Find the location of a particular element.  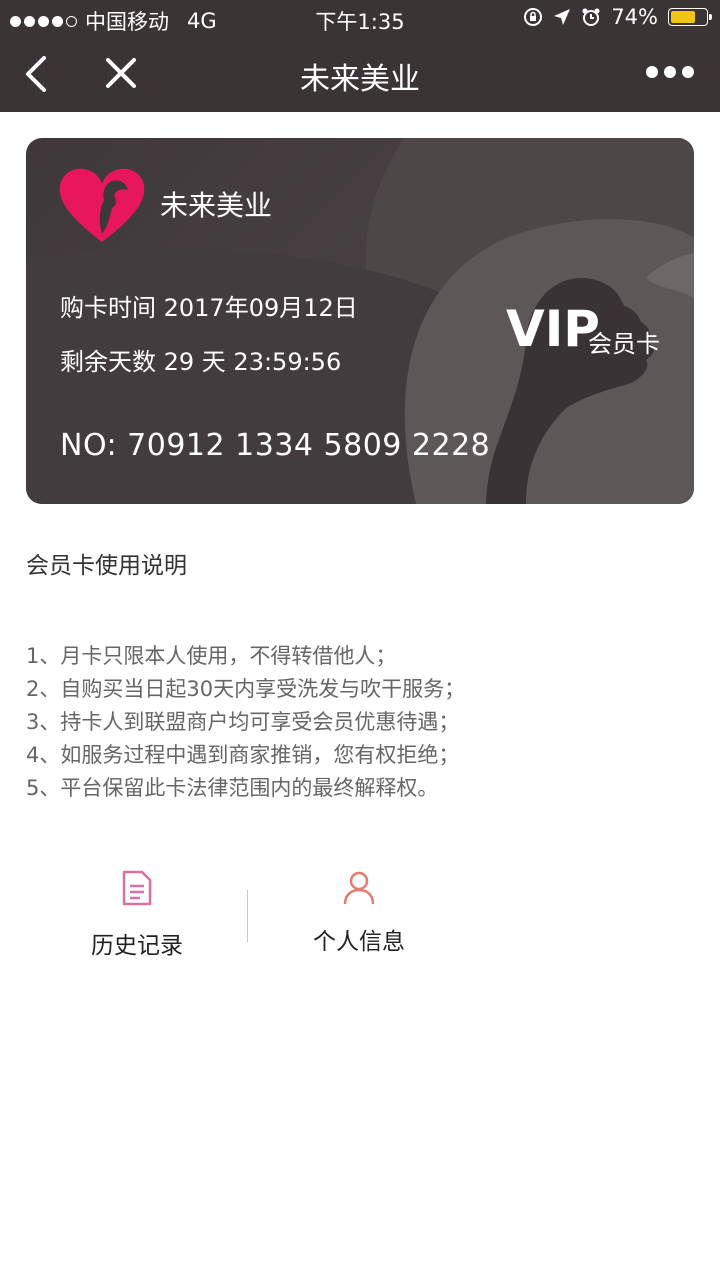

page-title: 未来美业 is located at coordinates (360, 79).